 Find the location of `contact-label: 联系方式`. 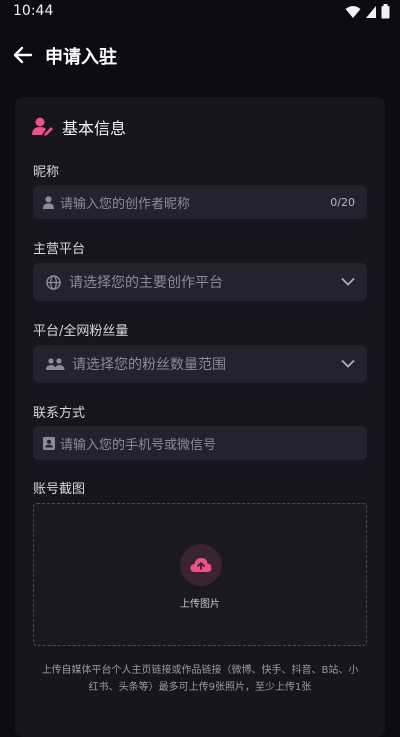

contact-label: 联系方式 is located at coordinates (59, 413).